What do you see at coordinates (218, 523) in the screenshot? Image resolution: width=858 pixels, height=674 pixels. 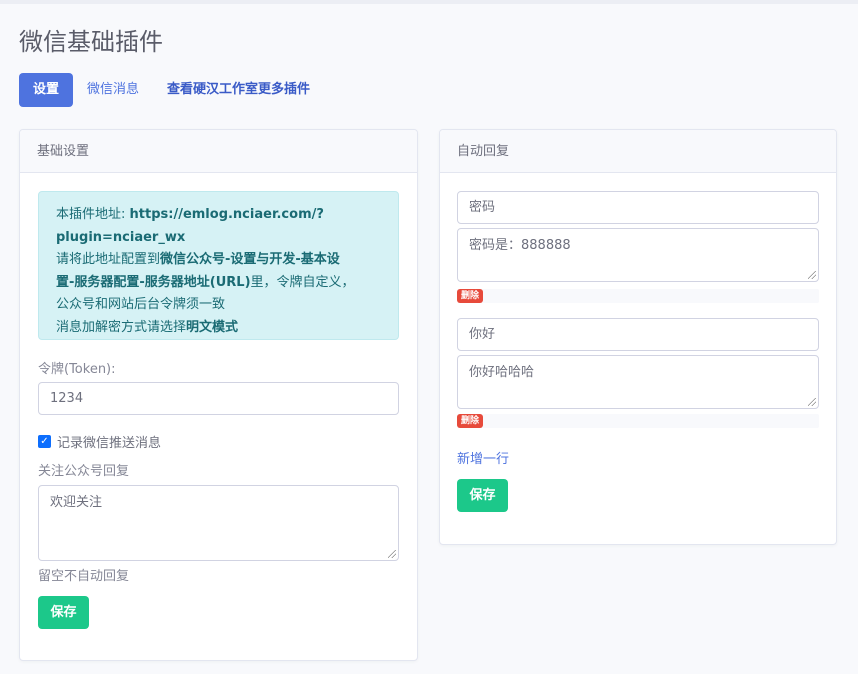 I see `follow-reply-textarea: 欢迎关注` at bounding box center [218, 523].